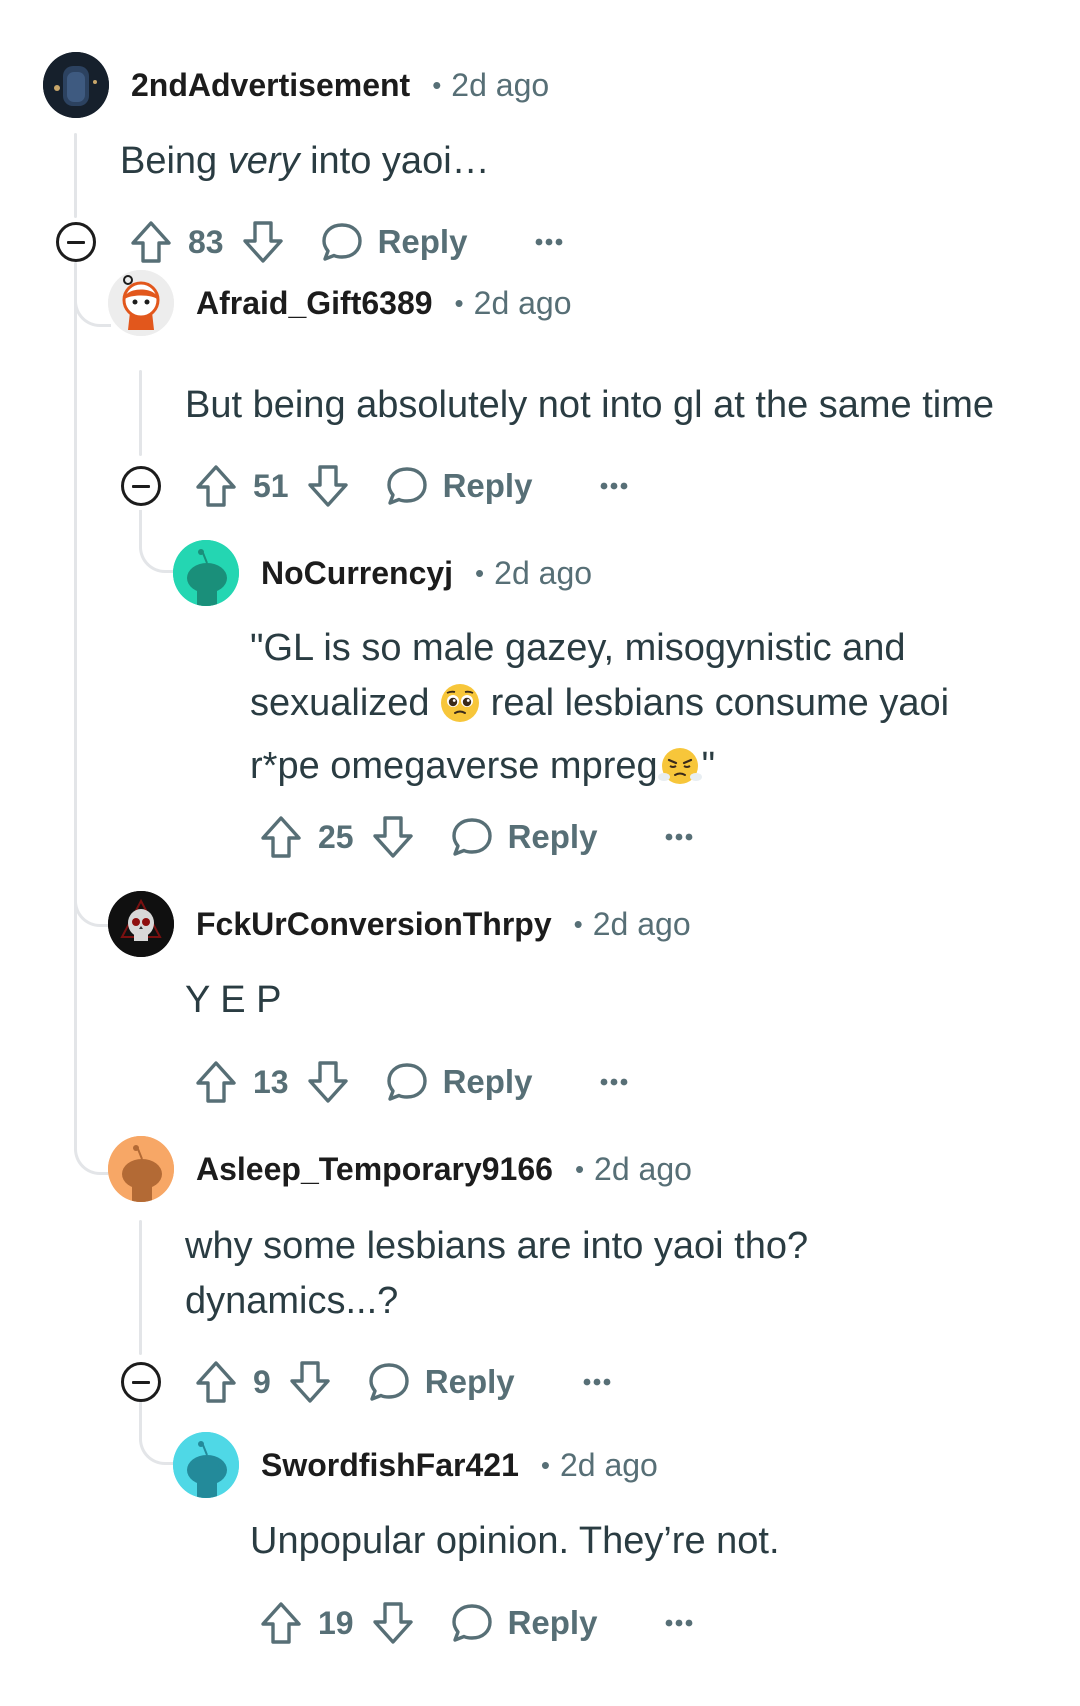  I want to click on comment-actions: 83 Reply, so click(346, 242).